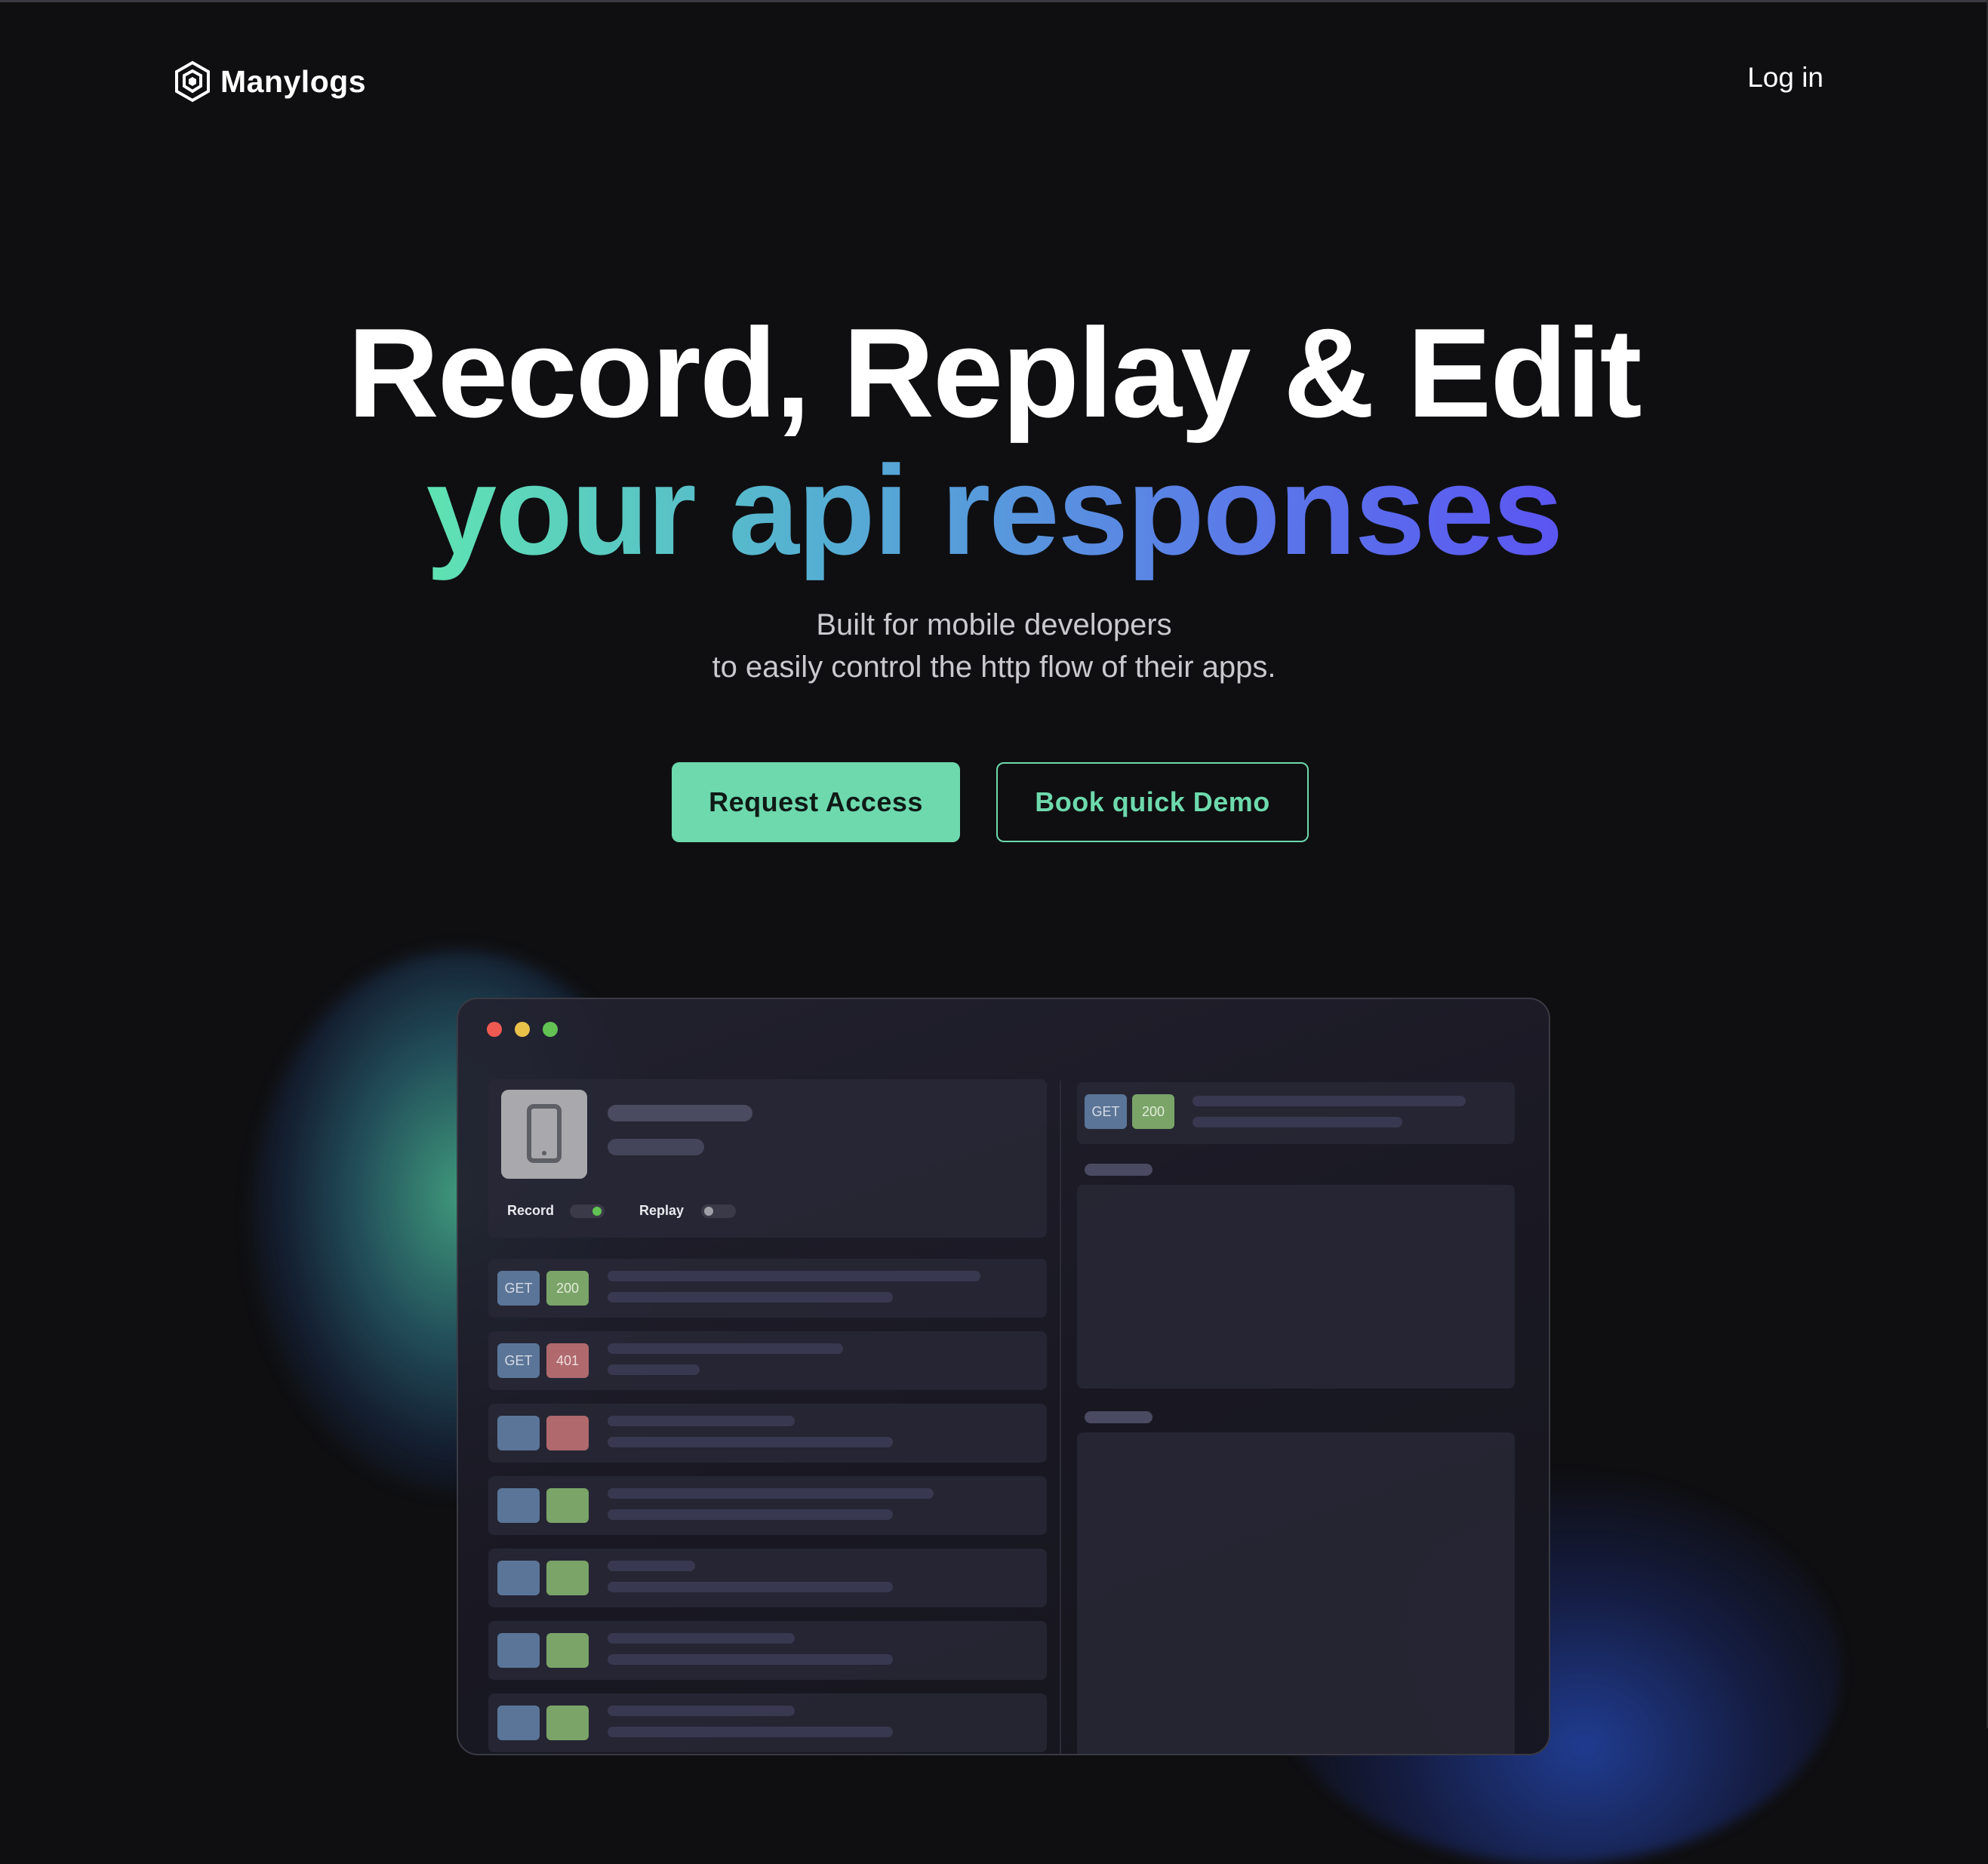 The image size is (1988, 1864). I want to click on hero-headline-line1: Record, Replay & Edit, so click(994, 373).